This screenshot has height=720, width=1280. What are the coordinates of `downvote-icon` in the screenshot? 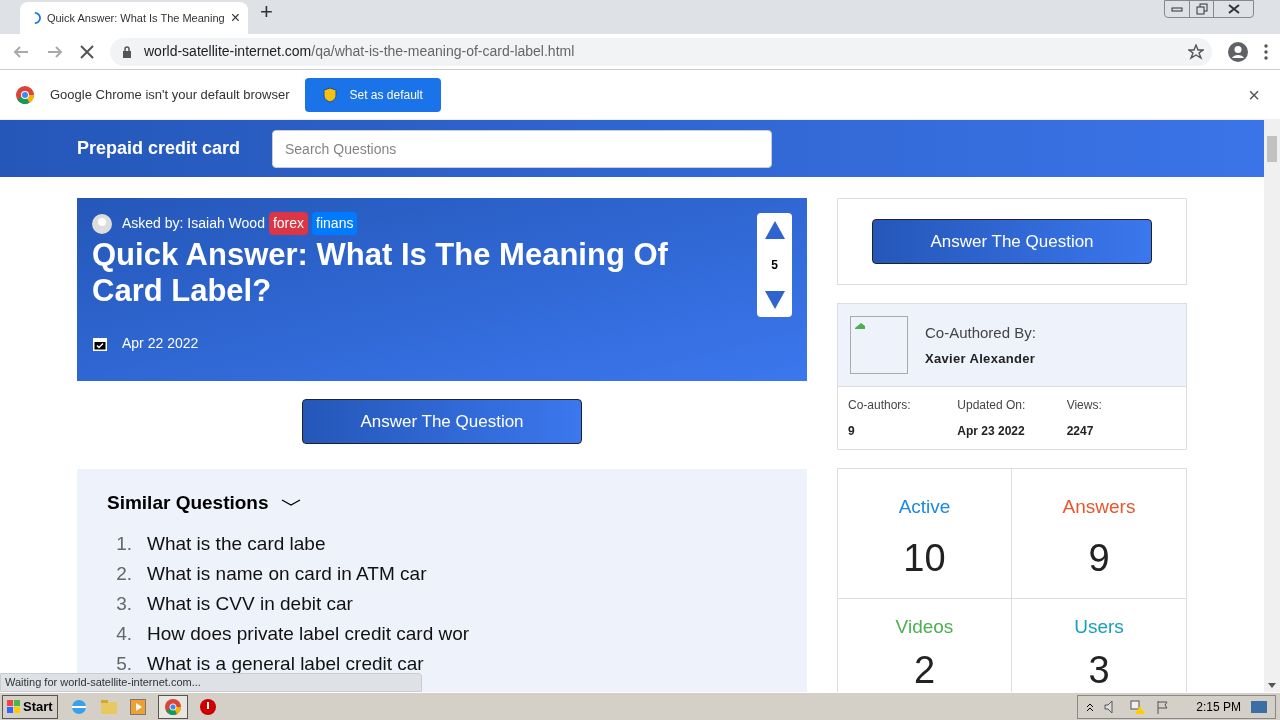 It's located at (774, 300).